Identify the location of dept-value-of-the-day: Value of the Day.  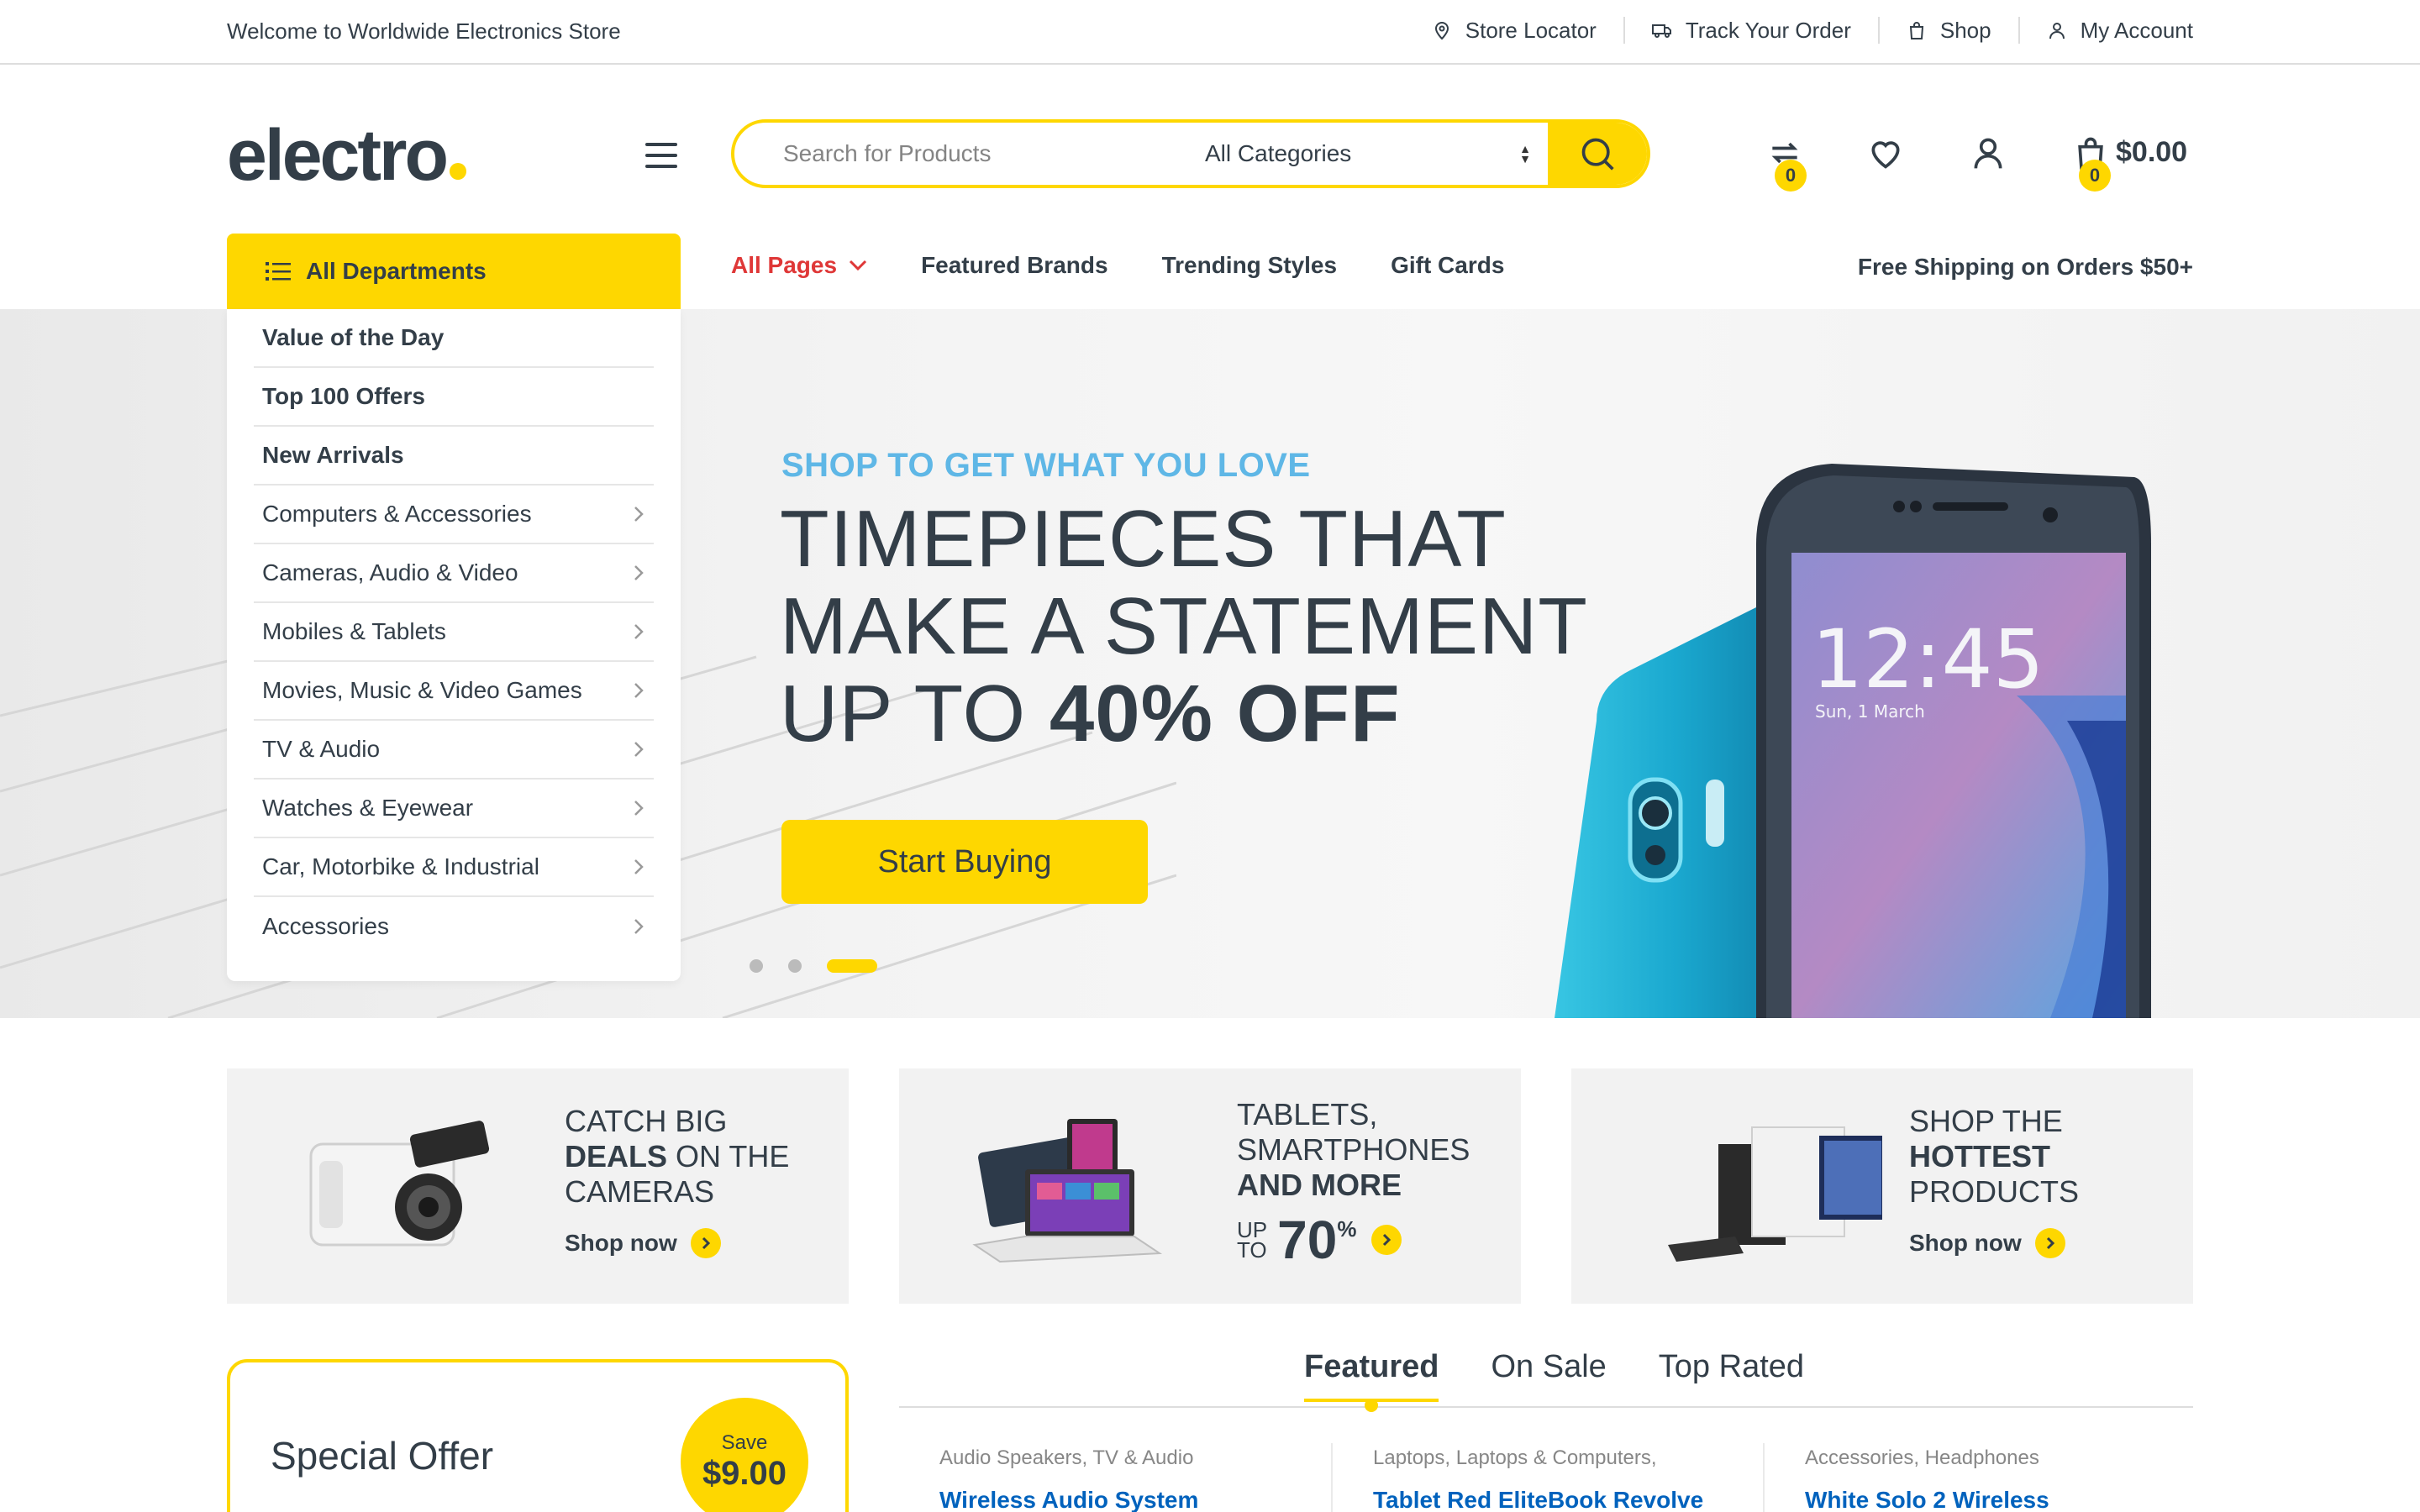
(454, 338).